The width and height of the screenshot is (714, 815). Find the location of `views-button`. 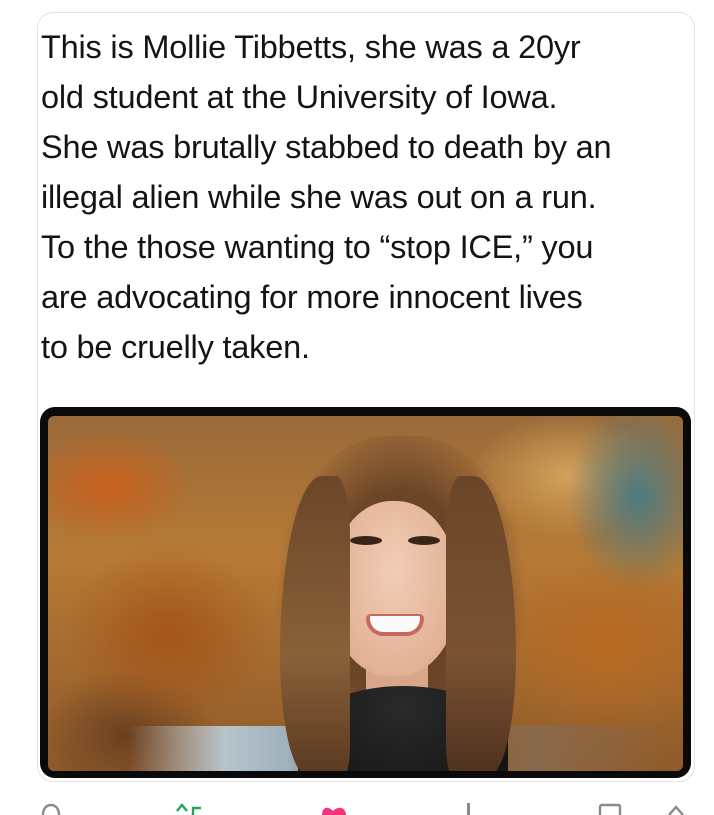

views-button is located at coordinates (469, 809).